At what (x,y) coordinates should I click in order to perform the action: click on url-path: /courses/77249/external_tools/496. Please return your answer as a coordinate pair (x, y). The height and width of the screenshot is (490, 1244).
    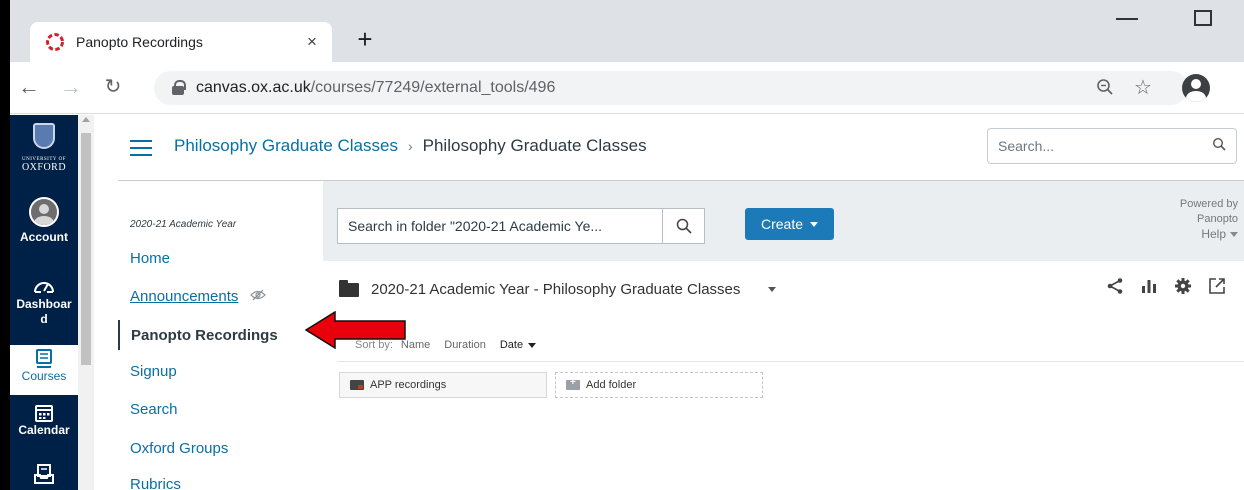
    Looking at the image, I should click on (433, 87).